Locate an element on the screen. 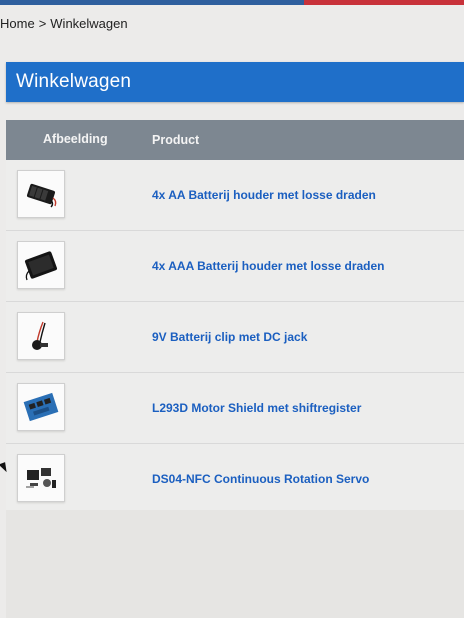 The image size is (464, 618). battery-holder-aaa-icon is located at coordinates (41, 266).